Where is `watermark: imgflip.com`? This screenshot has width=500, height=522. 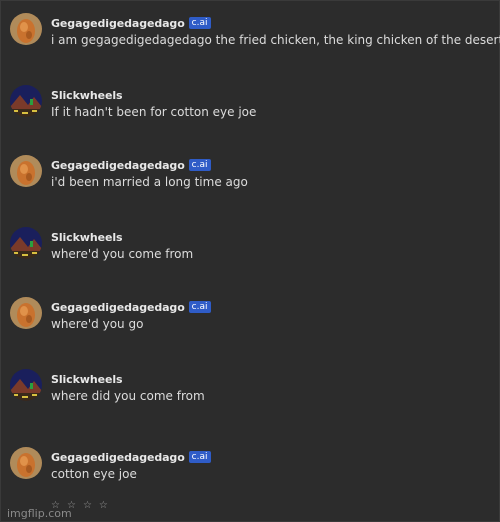 watermark: imgflip.com is located at coordinates (39, 513).